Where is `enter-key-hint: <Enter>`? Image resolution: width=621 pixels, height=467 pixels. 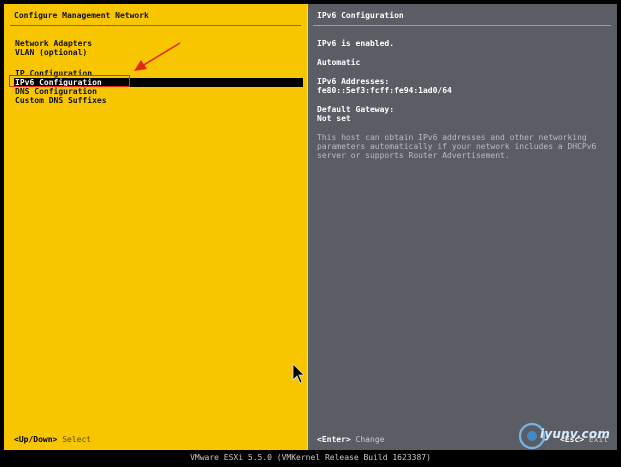
enter-key-hint: <Enter> is located at coordinates (334, 439).